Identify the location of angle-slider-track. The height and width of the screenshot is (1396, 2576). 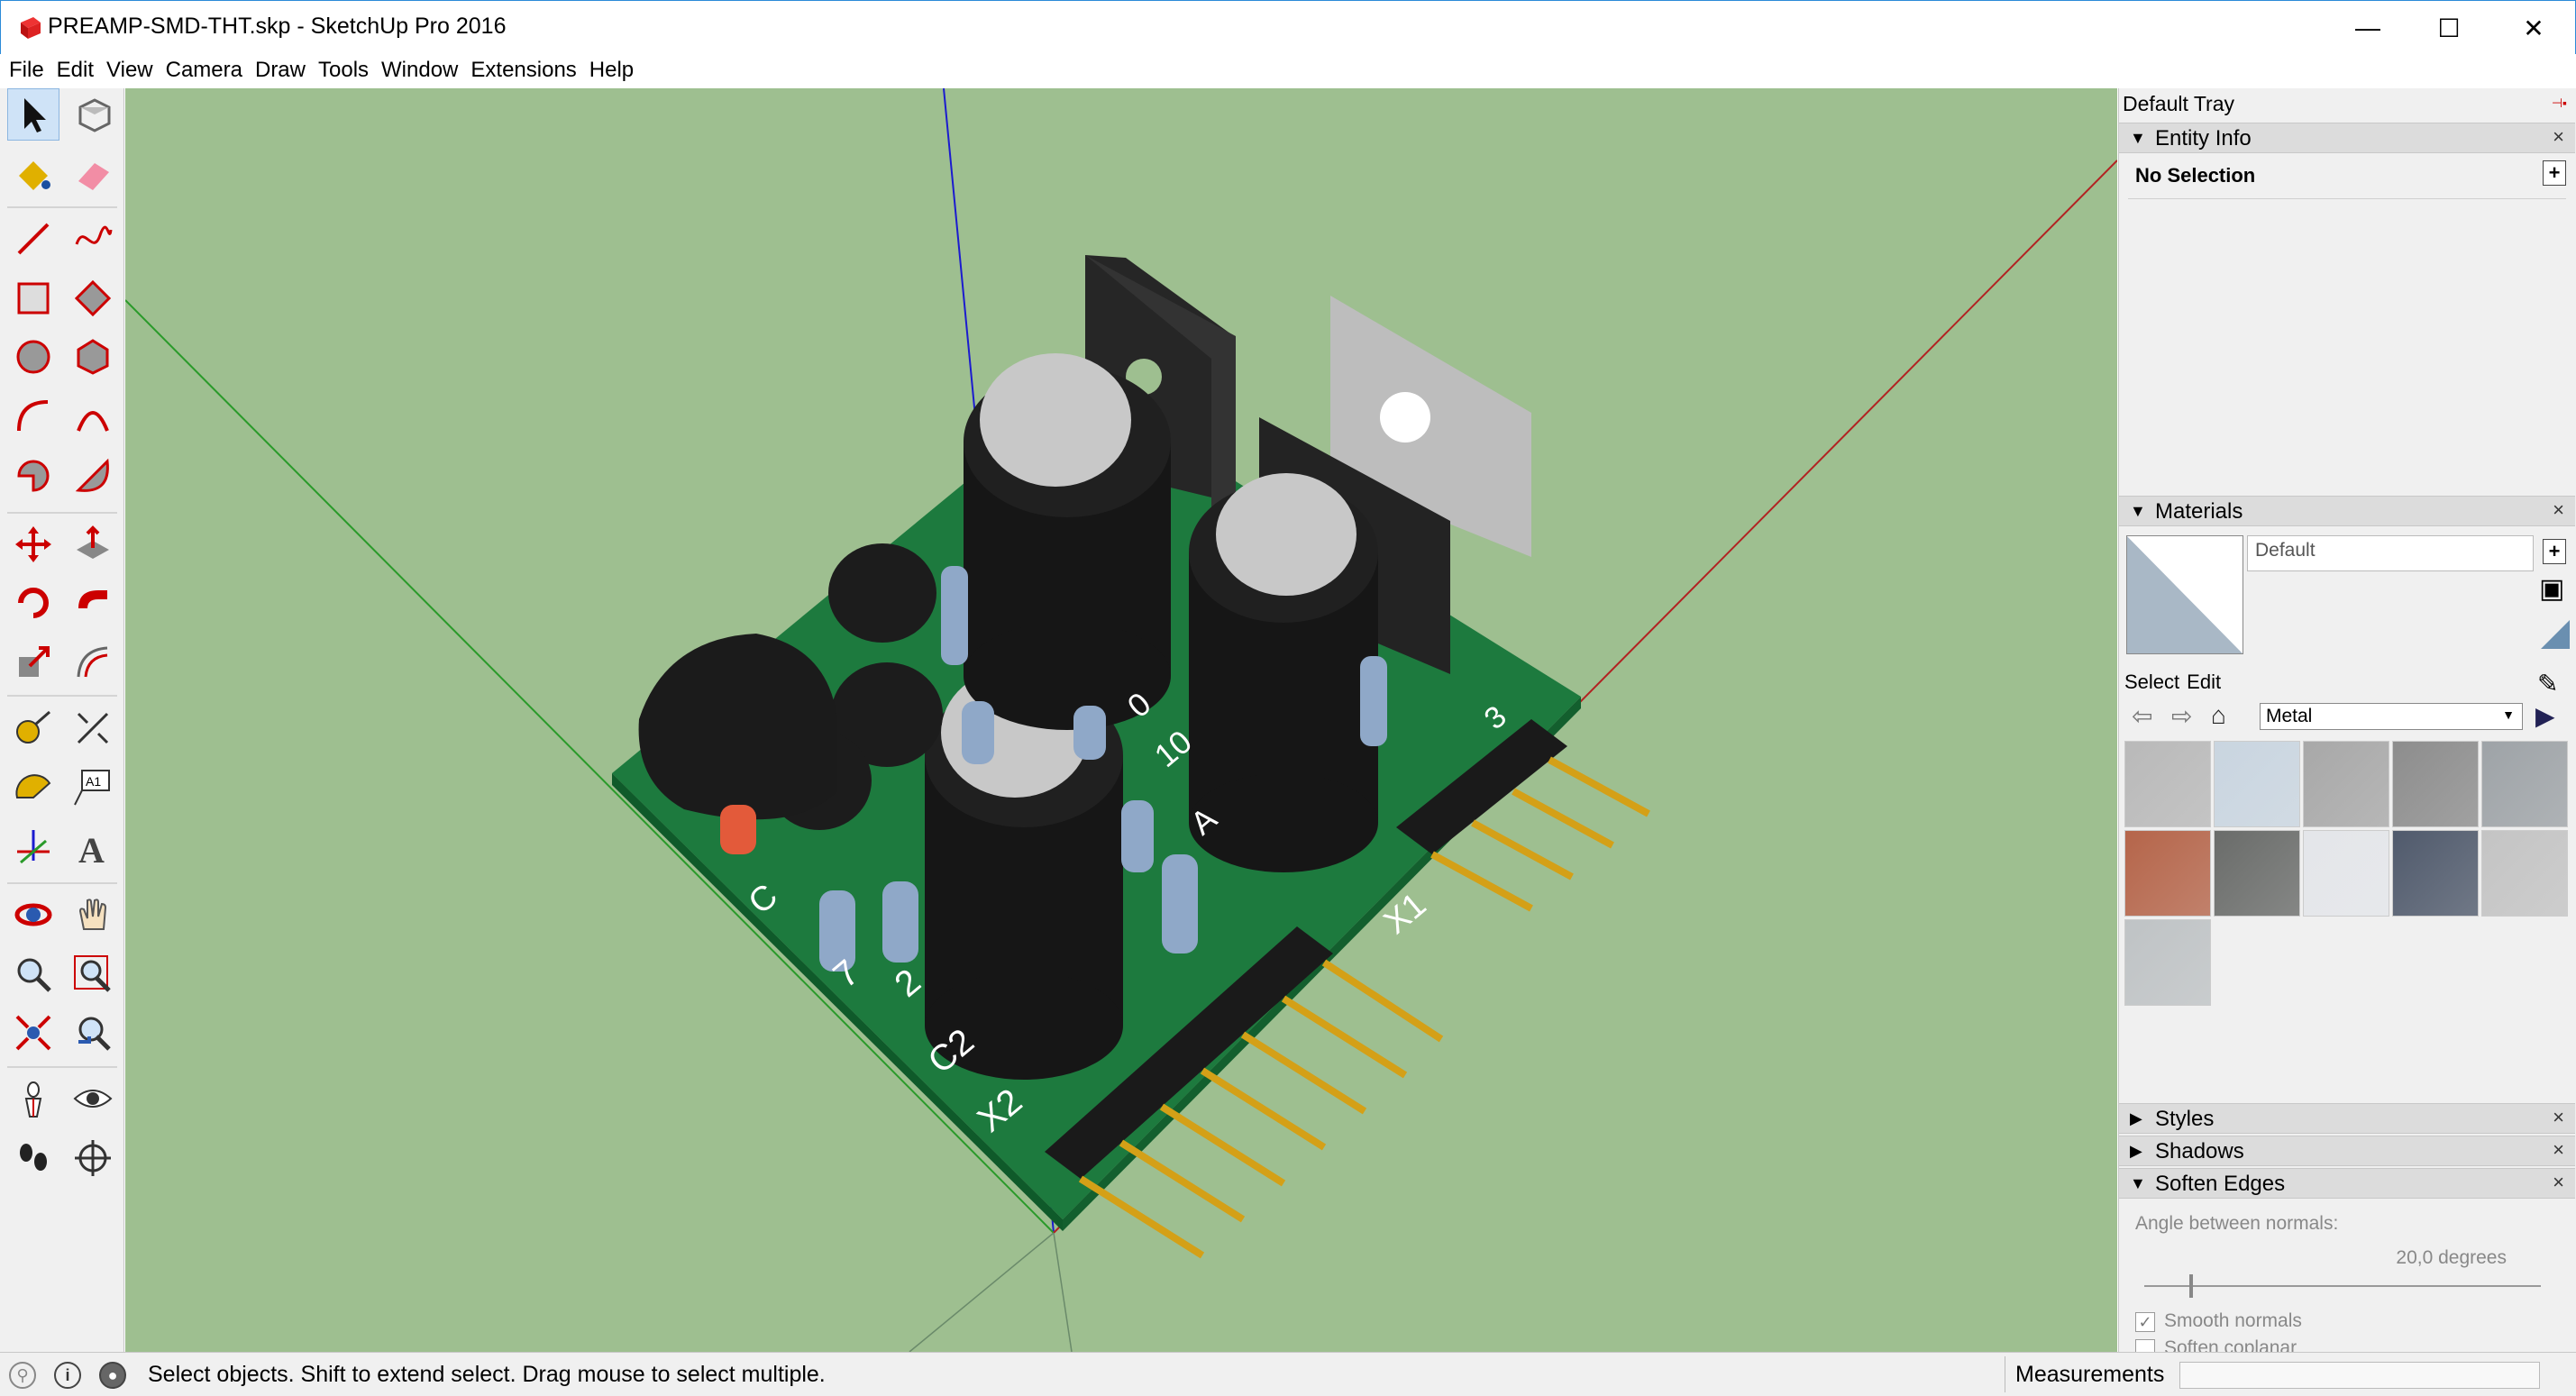
(2342, 1286).